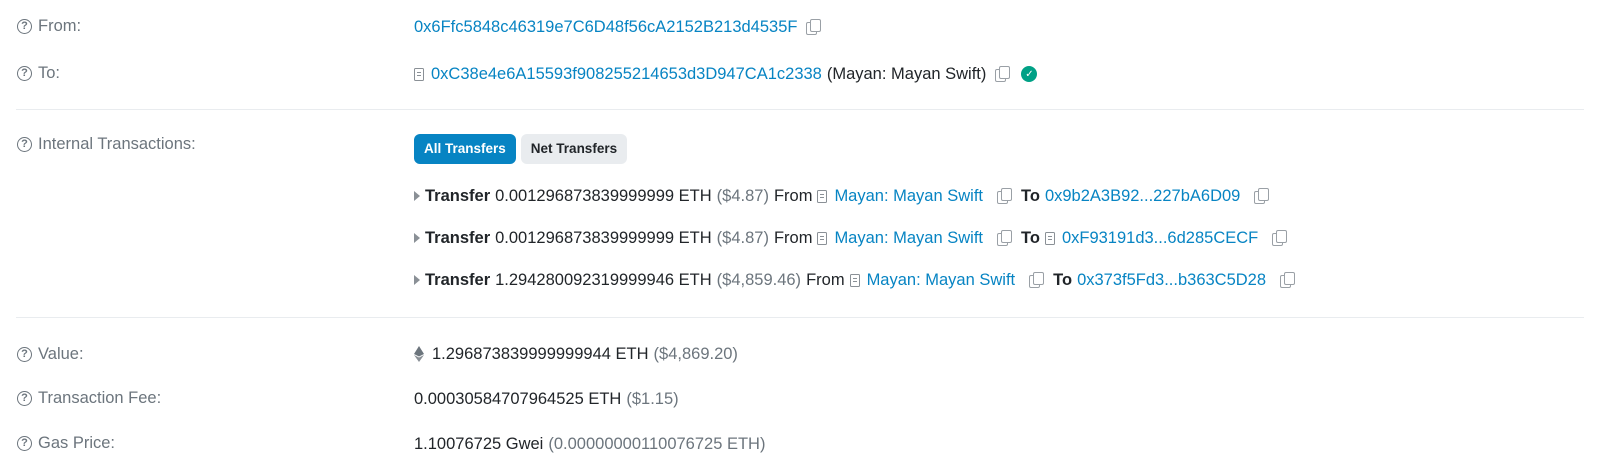  Describe the element at coordinates (1142, 196) in the screenshot. I see `to-address-link: 0x9b2A3B92...227bA6D09` at that location.